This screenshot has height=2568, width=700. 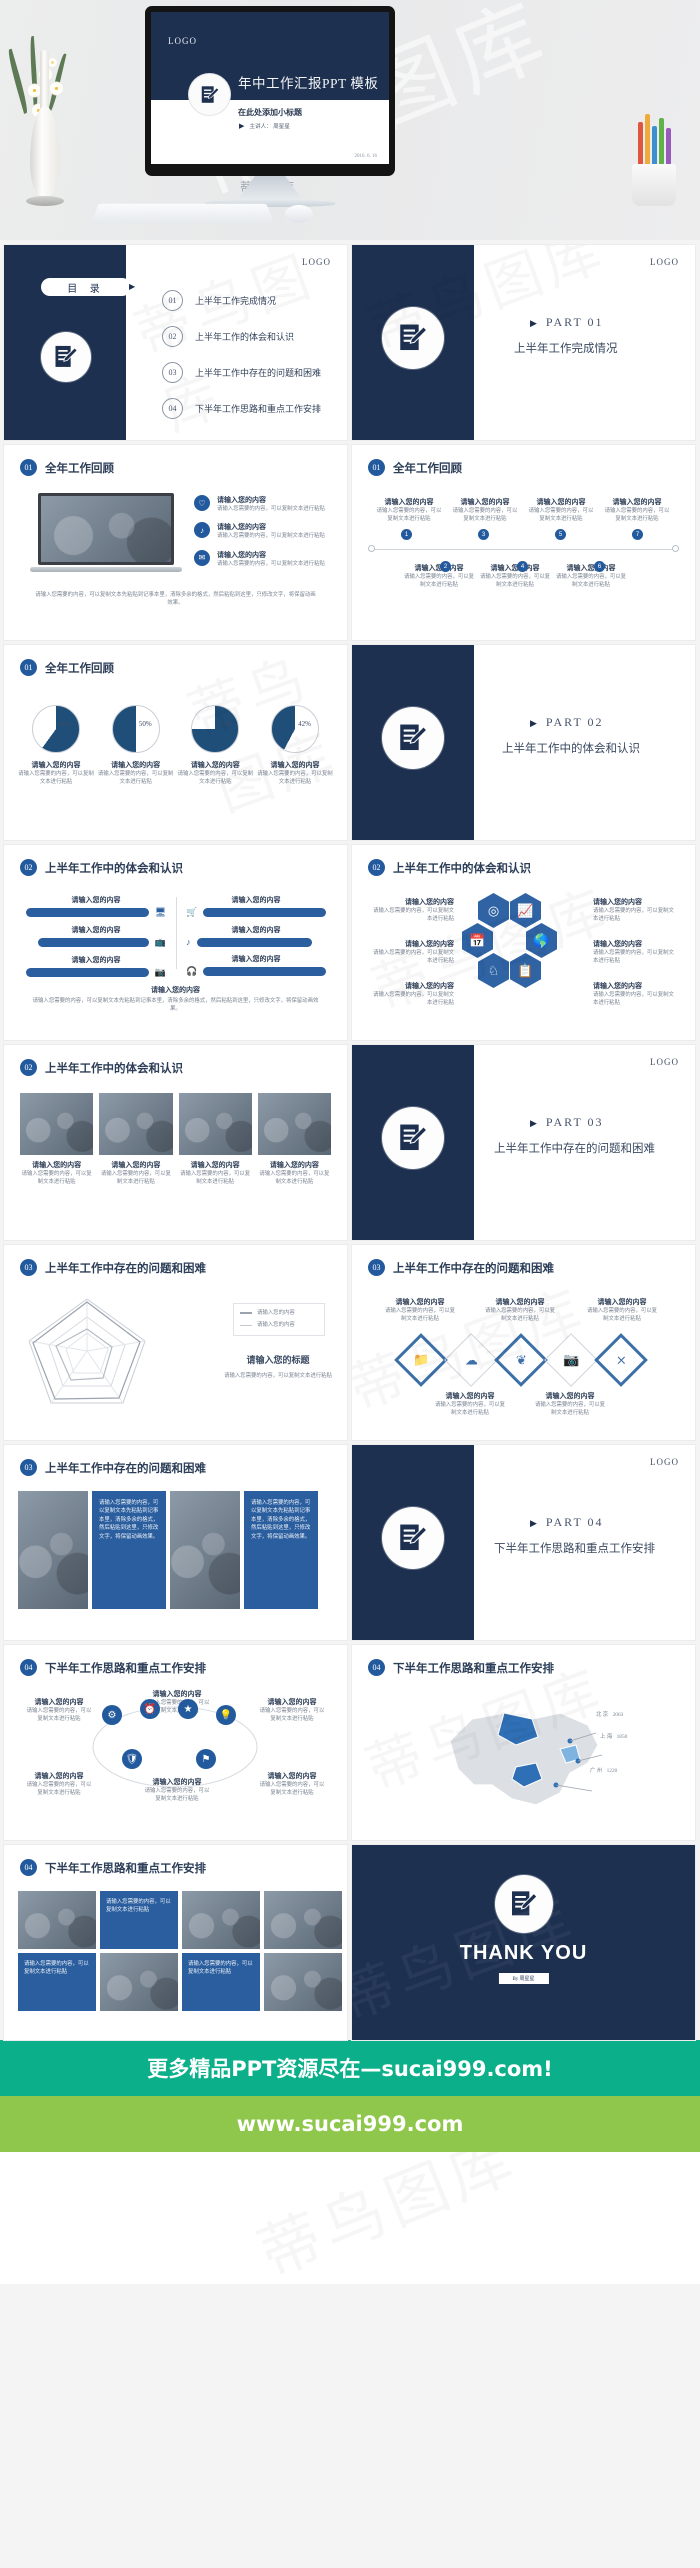 I want to click on pie-chart-item: 75% 请输入您的内容 请输入您需要的内容，可以复制文本进行粘贴, so click(x=215, y=746).